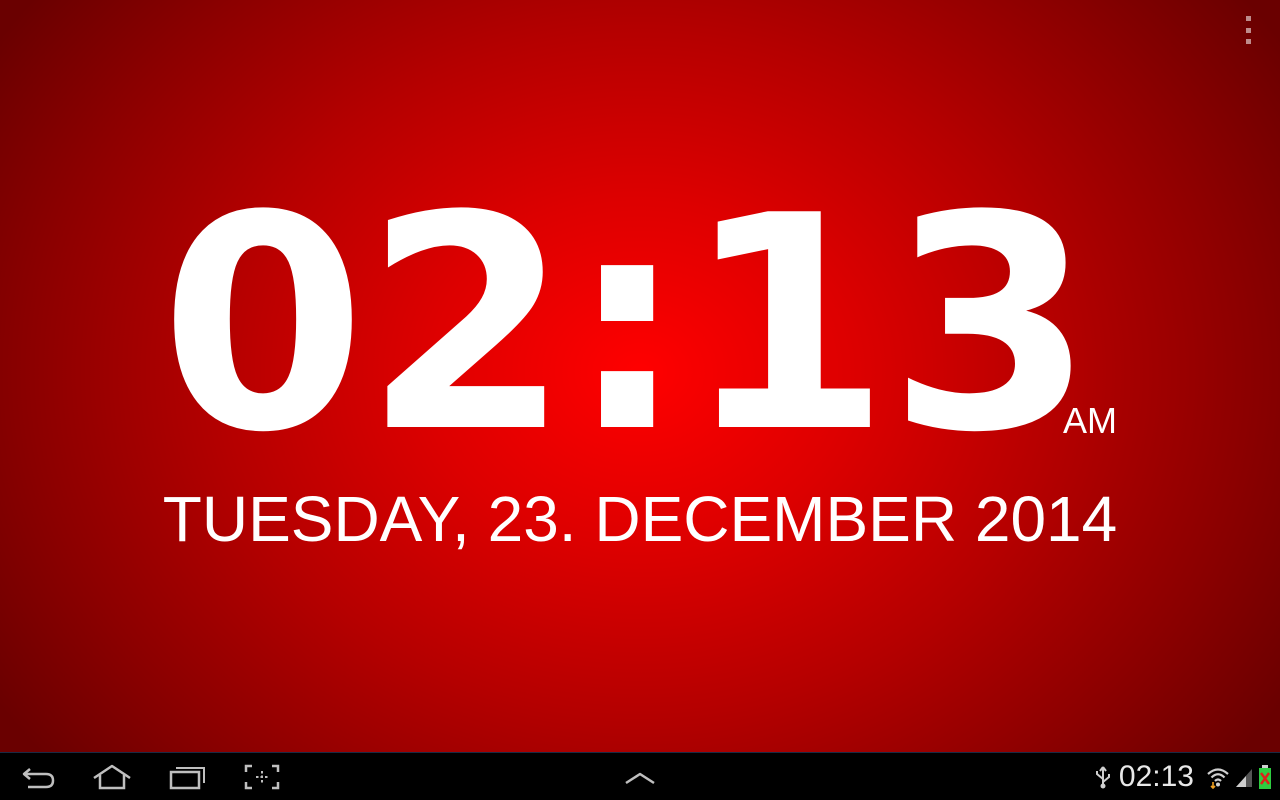  What do you see at coordinates (1248, 30) in the screenshot?
I see `overflow-menu-icon` at bounding box center [1248, 30].